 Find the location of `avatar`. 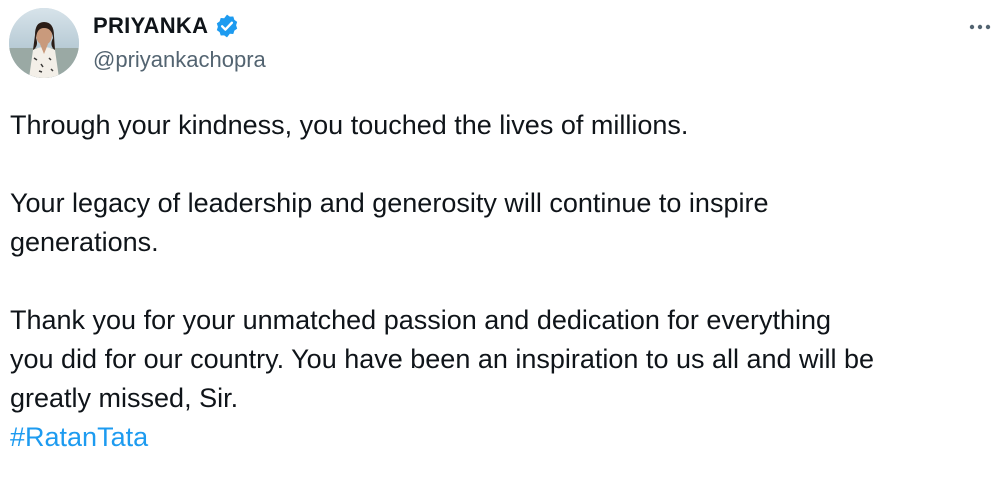

avatar is located at coordinates (44, 43).